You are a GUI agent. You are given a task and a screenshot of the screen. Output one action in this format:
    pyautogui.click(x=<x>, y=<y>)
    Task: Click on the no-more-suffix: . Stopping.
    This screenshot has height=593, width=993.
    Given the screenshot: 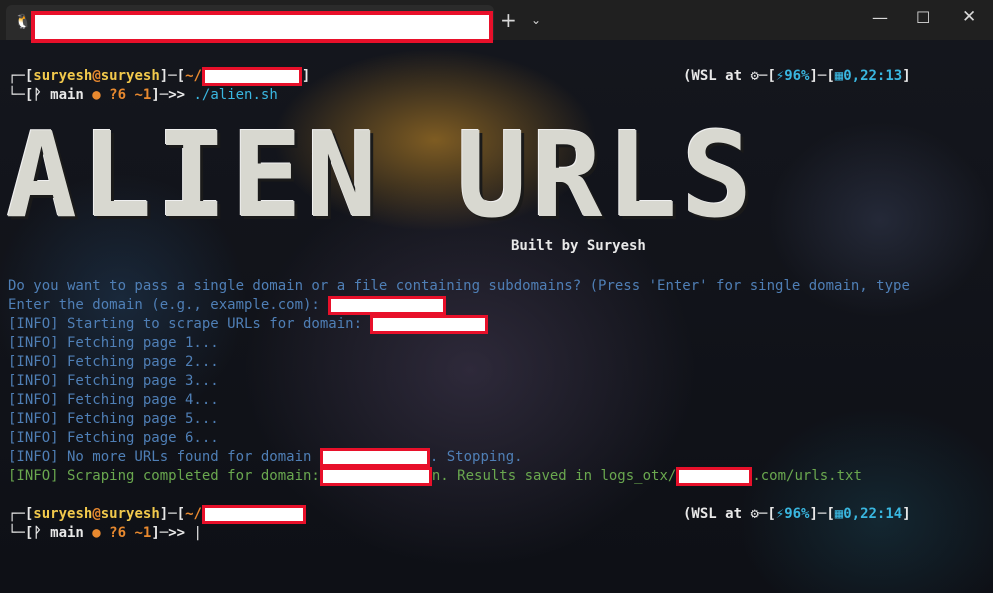 What is the action you would take?
    pyautogui.click(x=476, y=457)
    